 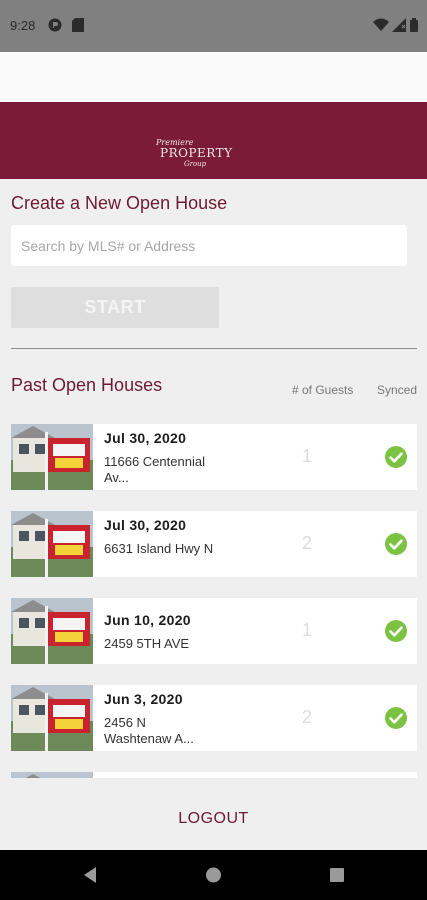 I want to click on synced-column-header: Synced, so click(x=397, y=390).